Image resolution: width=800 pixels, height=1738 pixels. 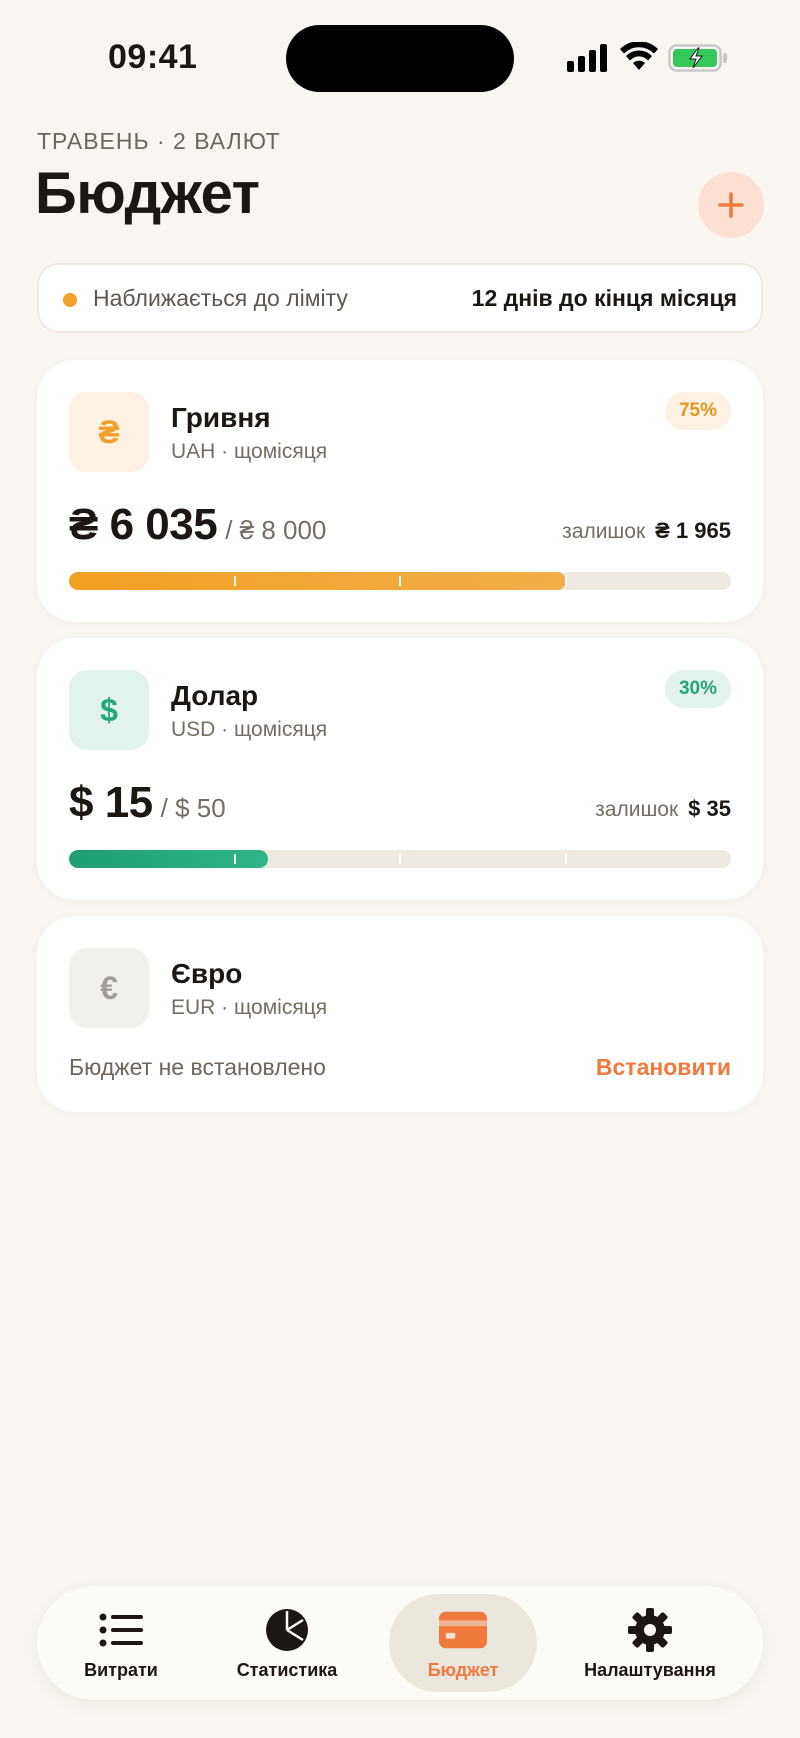 What do you see at coordinates (109, 988) in the screenshot?
I see `euro-icon: €` at bounding box center [109, 988].